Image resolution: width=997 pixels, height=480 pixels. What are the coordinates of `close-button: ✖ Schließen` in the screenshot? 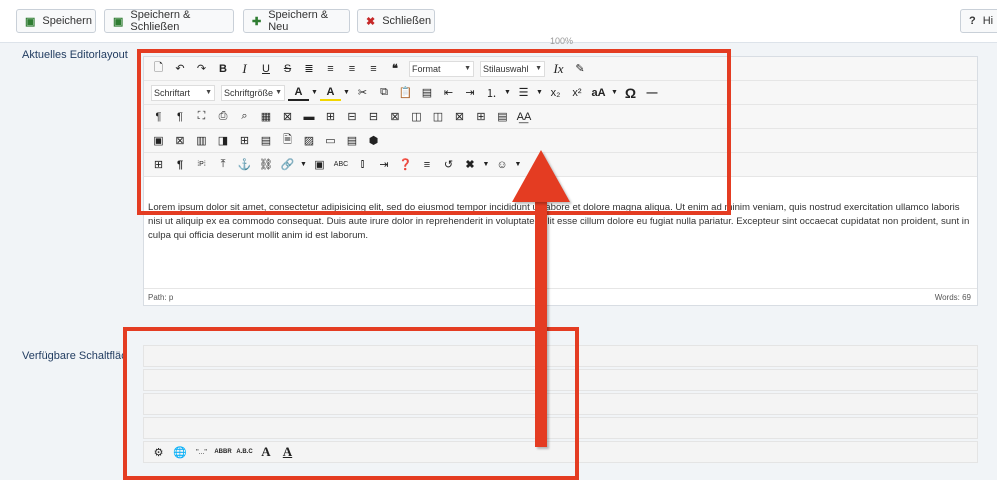 It's located at (396, 21).